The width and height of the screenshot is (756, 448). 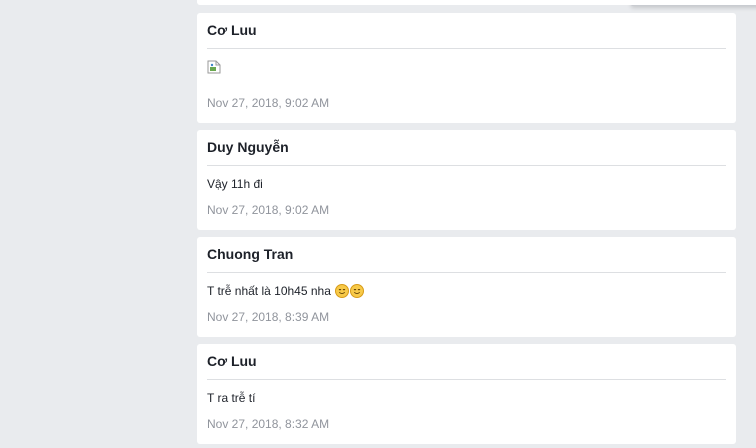 I want to click on comment-timestamp: Nov 27, 2018, 8:32 AM, so click(x=268, y=424).